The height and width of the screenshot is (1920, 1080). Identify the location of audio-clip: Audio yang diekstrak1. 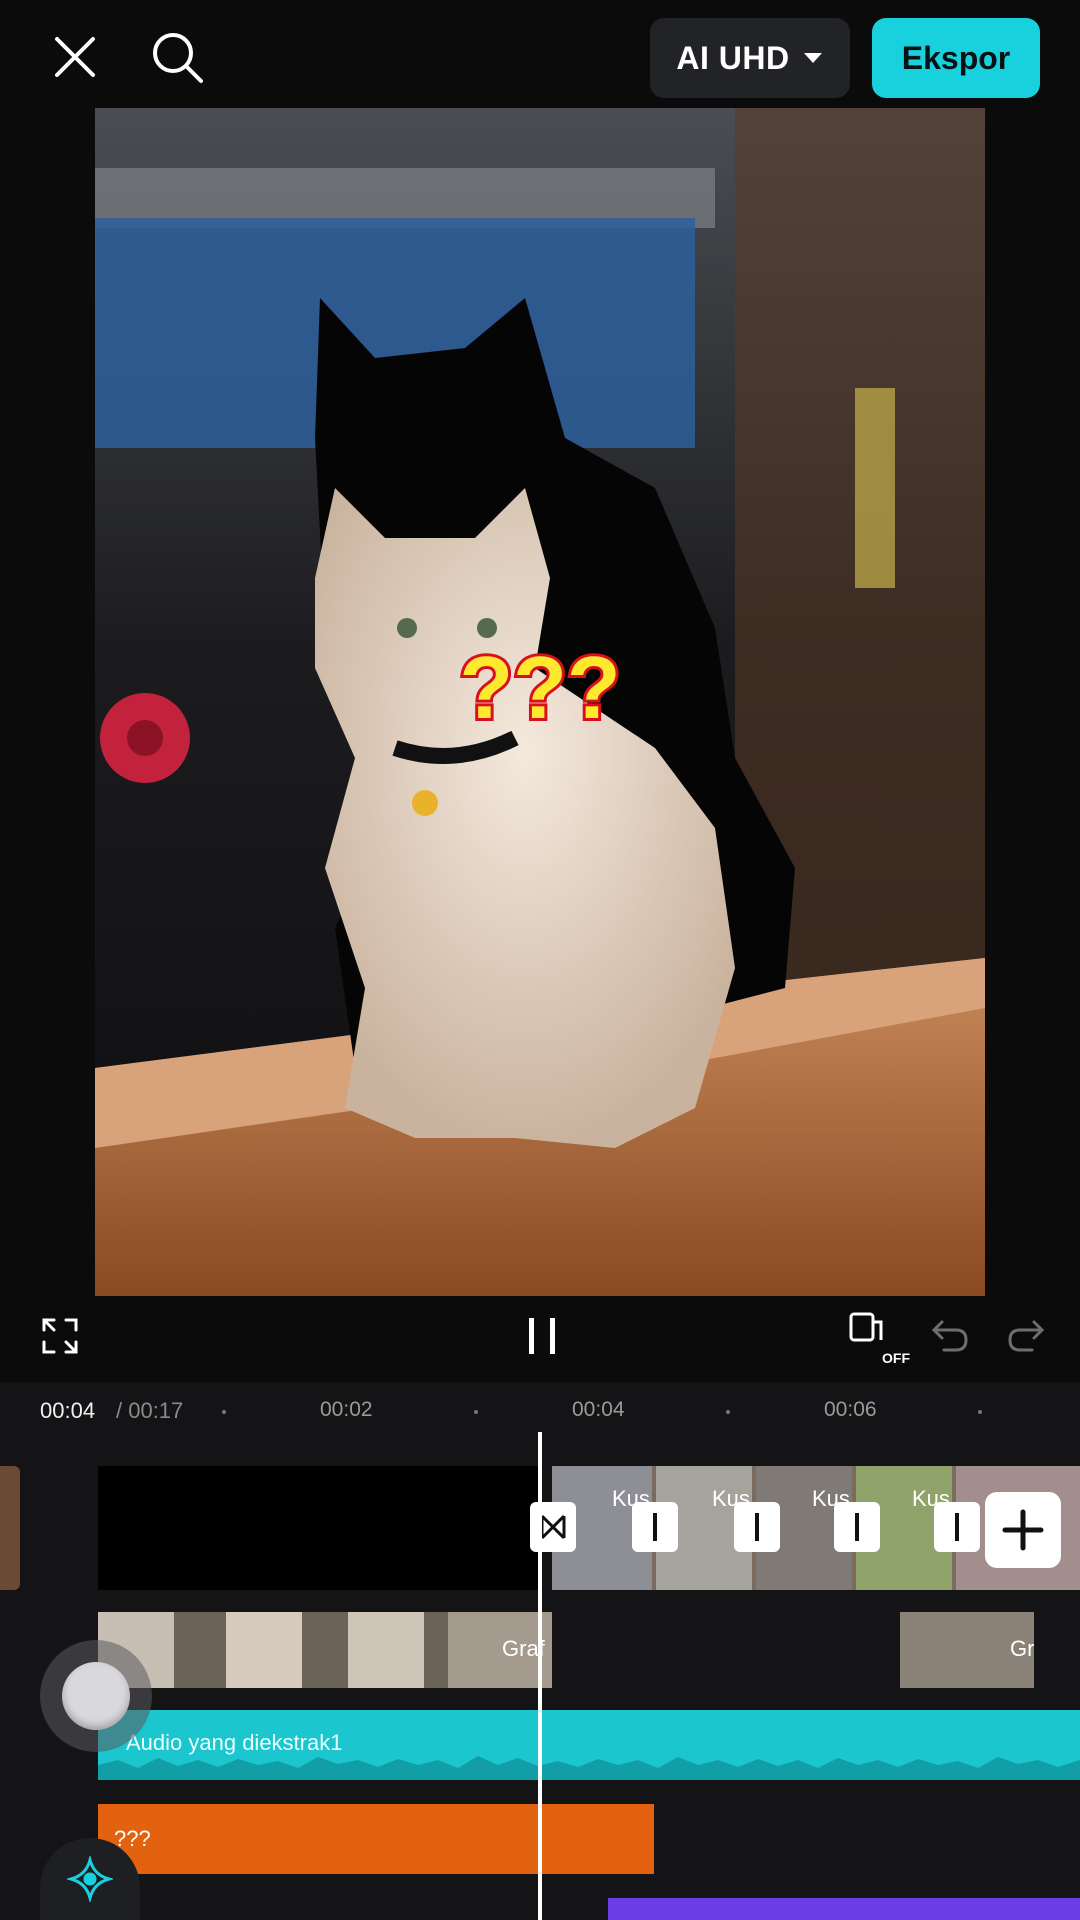
(589, 1745).